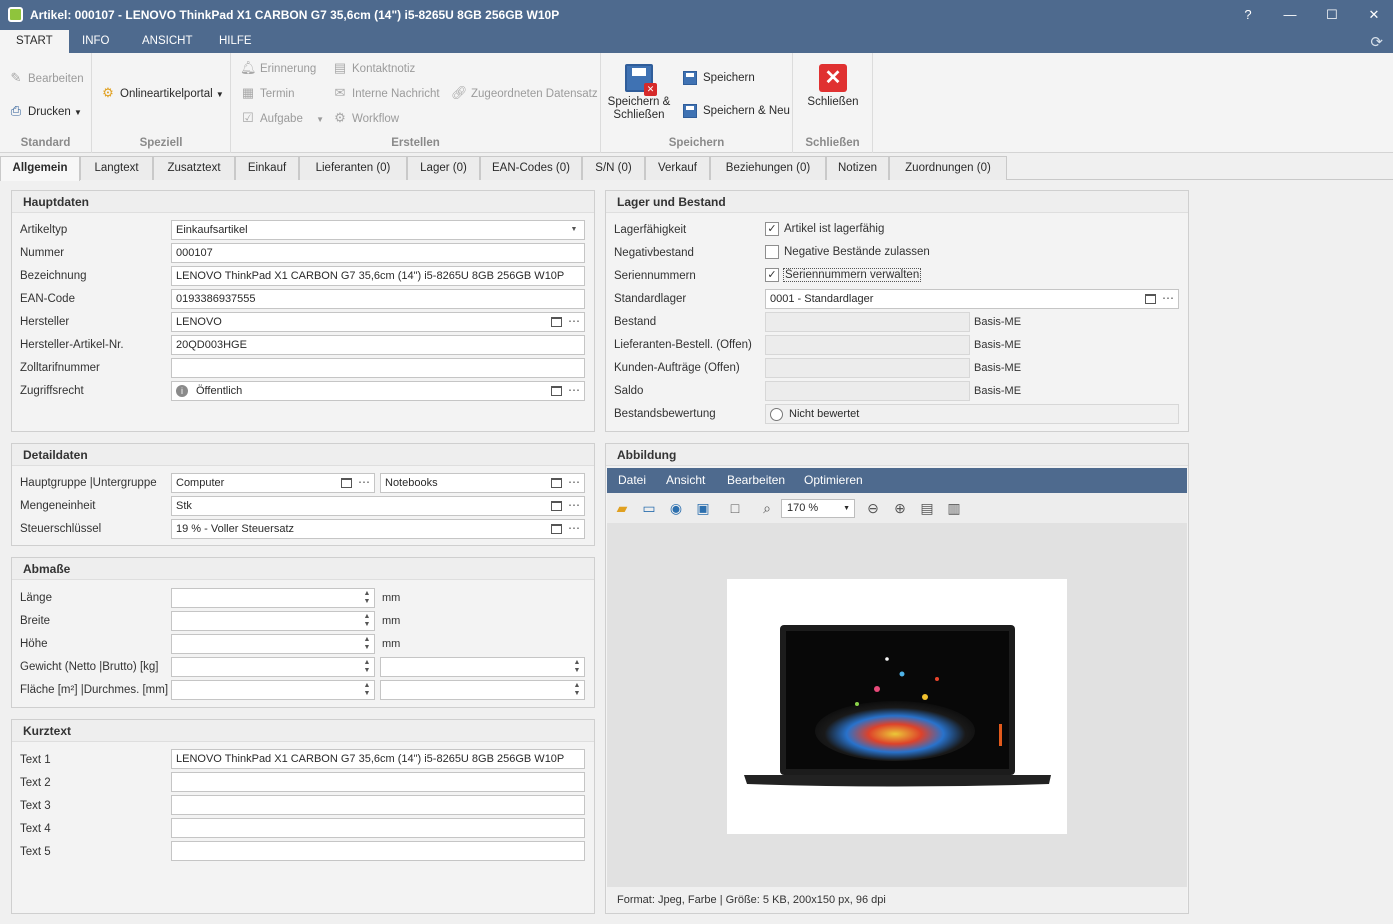 The height and width of the screenshot is (924, 1393). What do you see at coordinates (45, 111) in the screenshot?
I see `print-button: ⎙ Drucken ▼` at bounding box center [45, 111].